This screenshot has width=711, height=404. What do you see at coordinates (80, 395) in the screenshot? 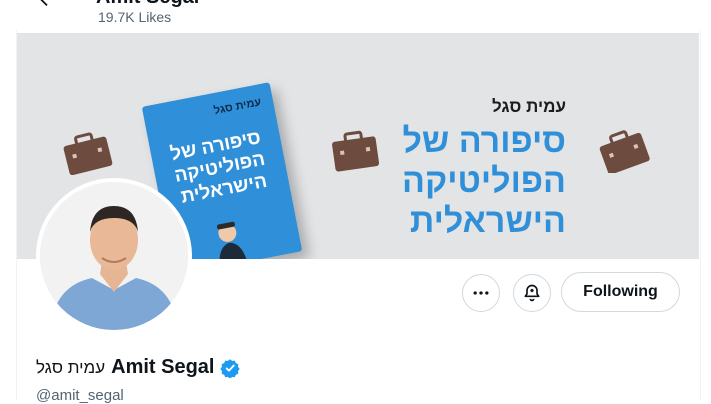
I see `profile-handle: @amit_segal` at bounding box center [80, 395].